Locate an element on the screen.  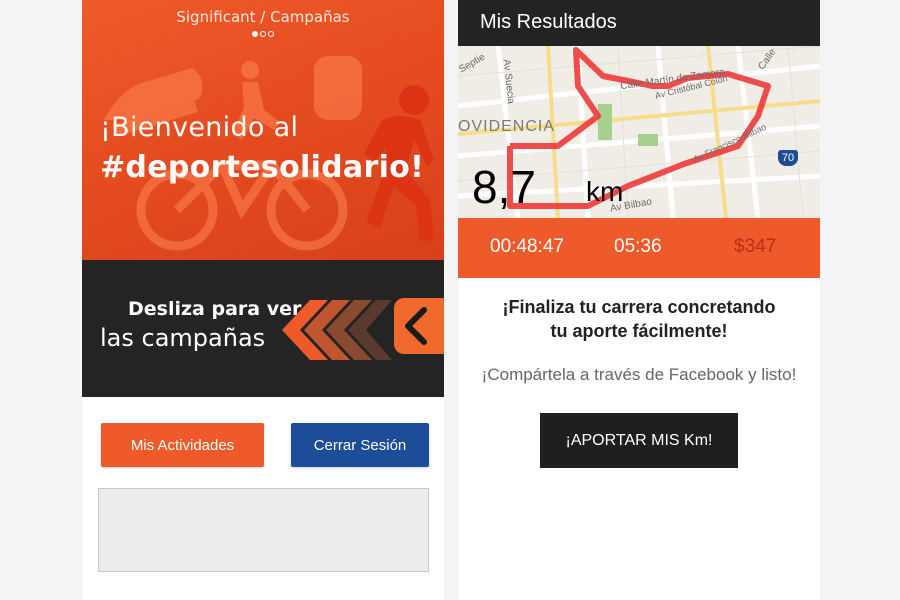
elapsed-time: 00:48:47 is located at coordinates (527, 246).